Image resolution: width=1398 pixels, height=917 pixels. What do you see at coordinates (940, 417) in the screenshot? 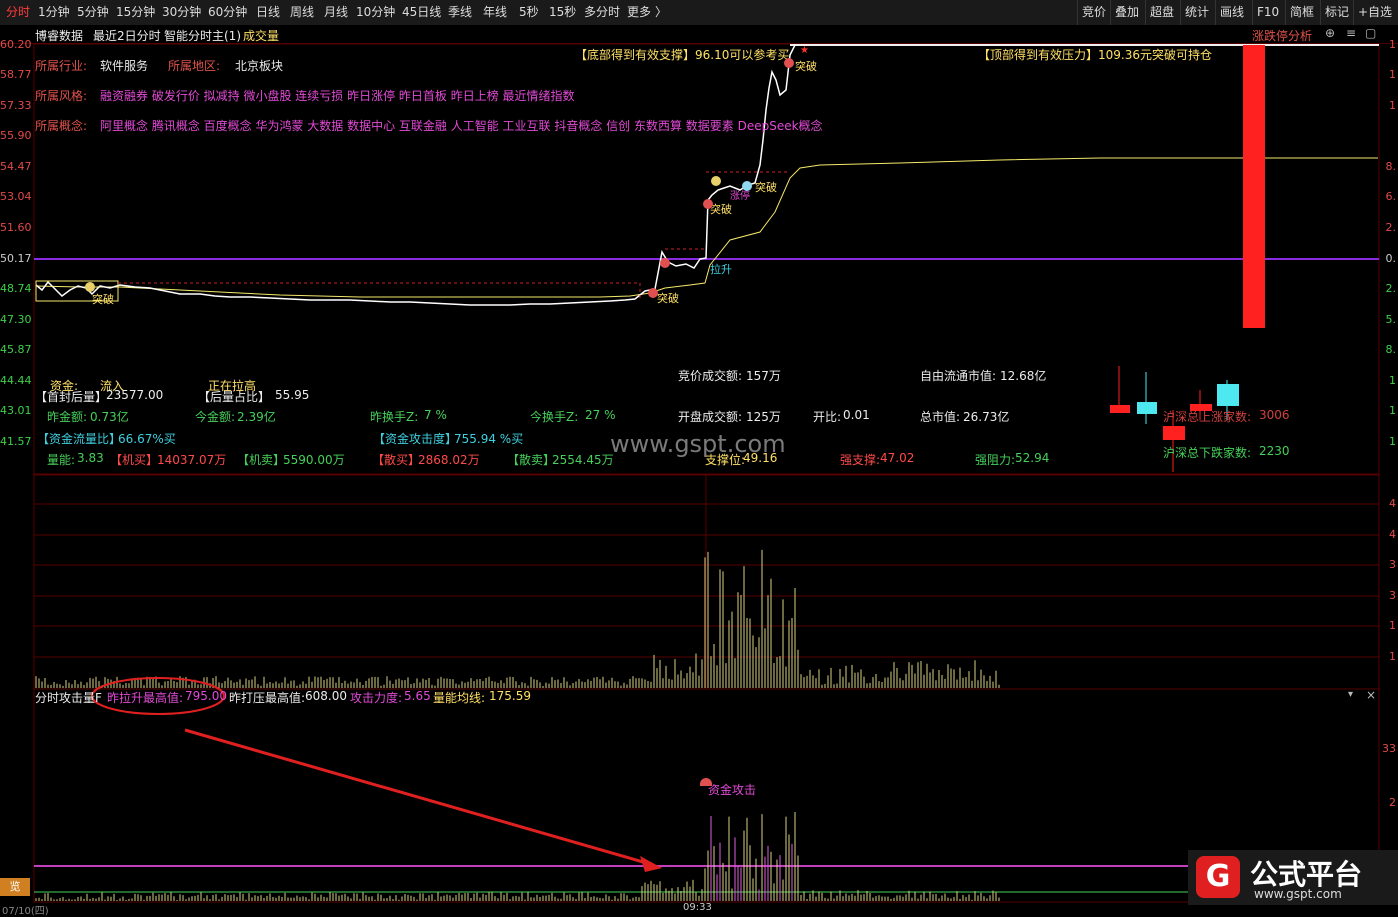
I see `total-cap-label: 总市值:` at bounding box center [940, 417].